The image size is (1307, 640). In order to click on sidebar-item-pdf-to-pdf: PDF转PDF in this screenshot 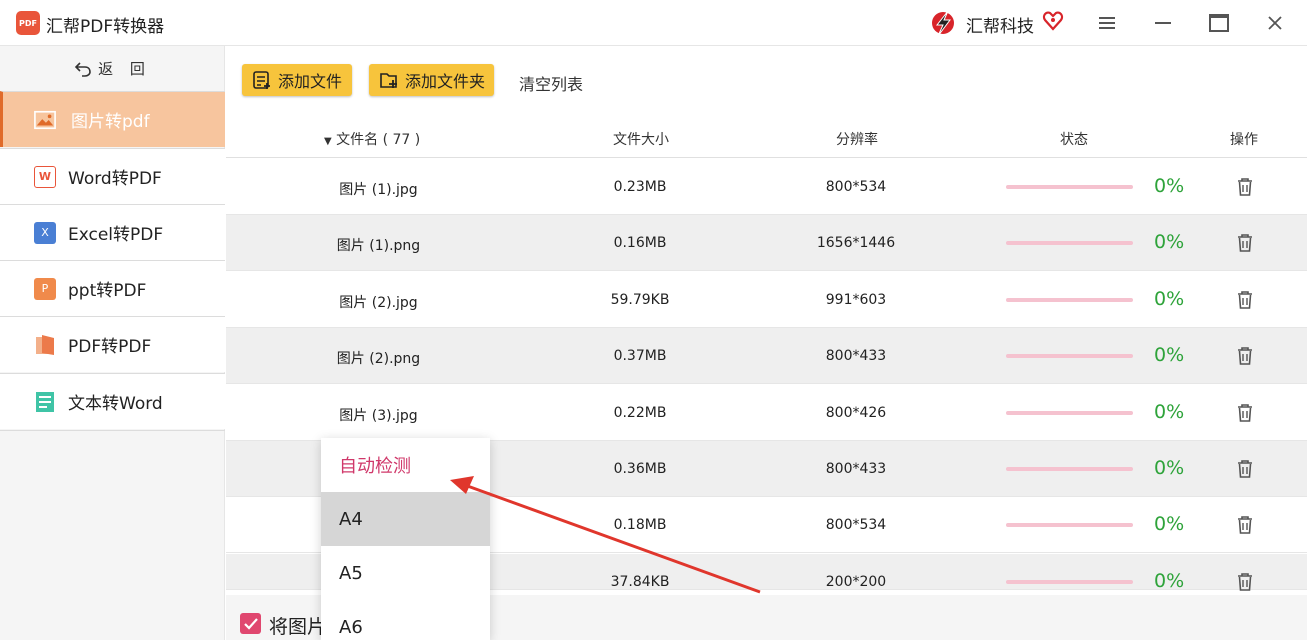, I will do `click(112, 344)`.